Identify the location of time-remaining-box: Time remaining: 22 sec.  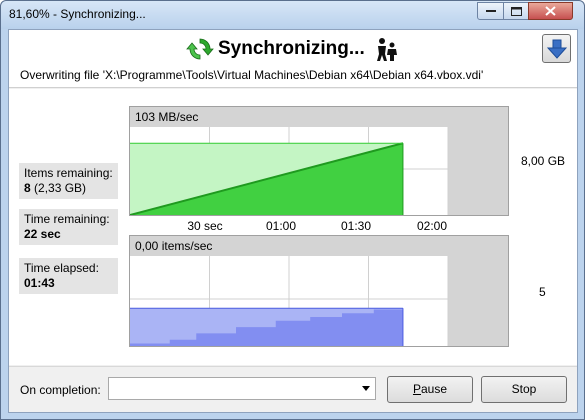
(68, 227).